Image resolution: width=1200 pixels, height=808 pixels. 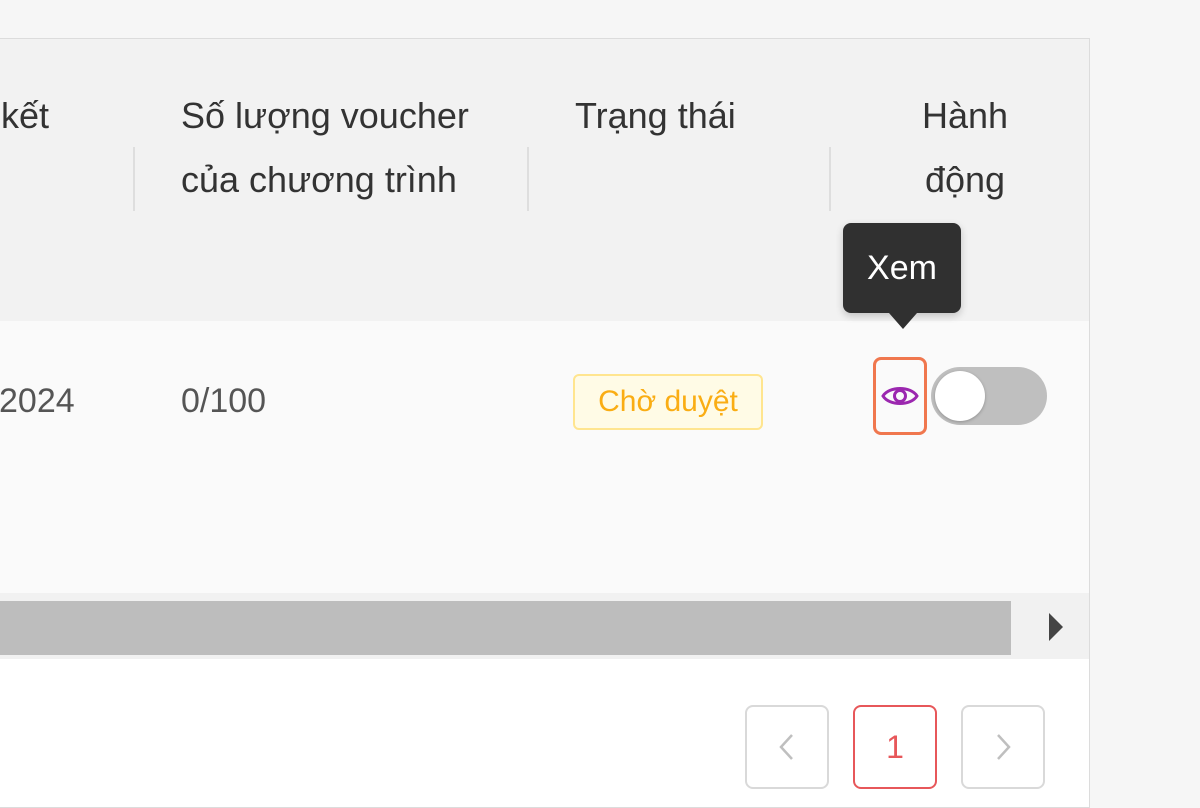 I want to click on pagination-next-button, so click(x=1003, y=747).